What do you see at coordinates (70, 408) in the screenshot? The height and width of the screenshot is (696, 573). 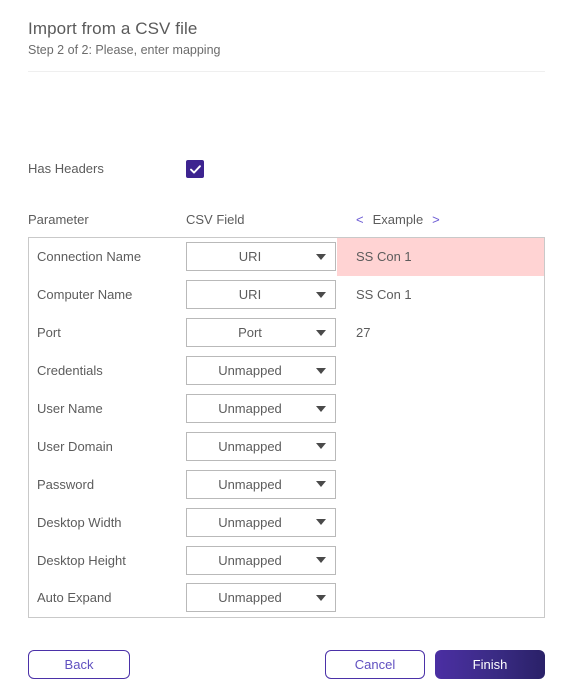 I see `parameter-label: User Name` at bounding box center [70, 408].